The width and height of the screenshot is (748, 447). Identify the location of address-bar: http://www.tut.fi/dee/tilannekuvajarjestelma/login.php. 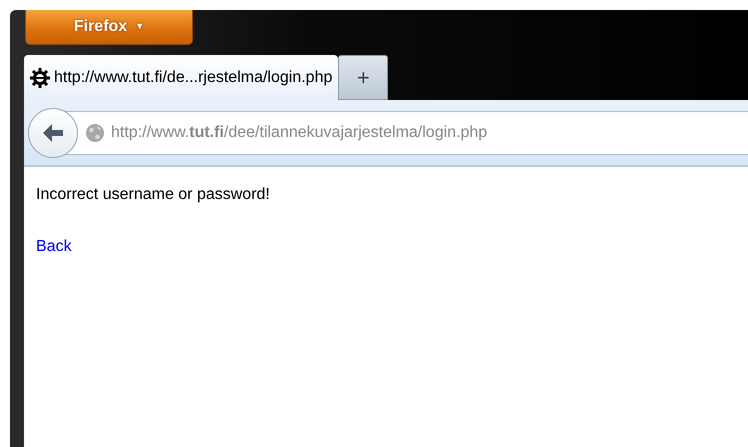
(406, 132).